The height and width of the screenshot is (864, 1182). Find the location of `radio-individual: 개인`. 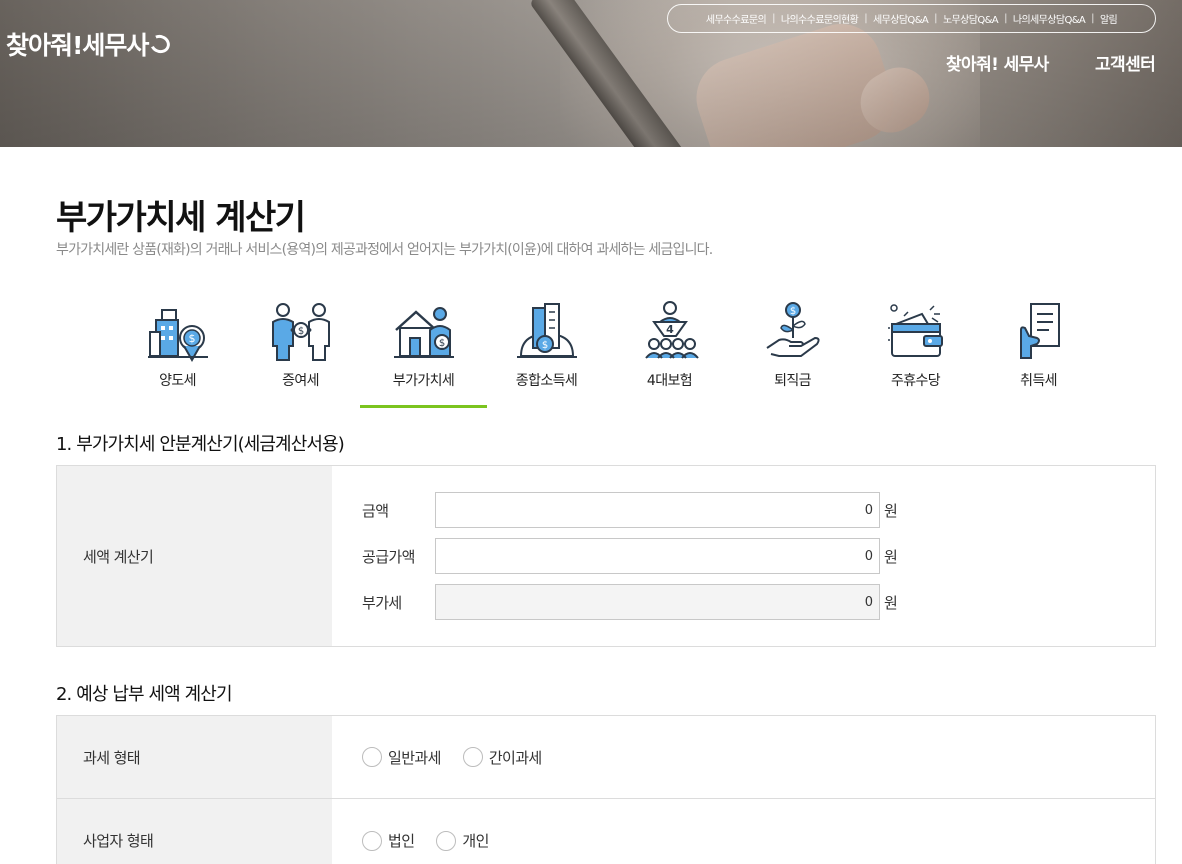

radio-individual: 개인 is located at coordinates (462, 840).